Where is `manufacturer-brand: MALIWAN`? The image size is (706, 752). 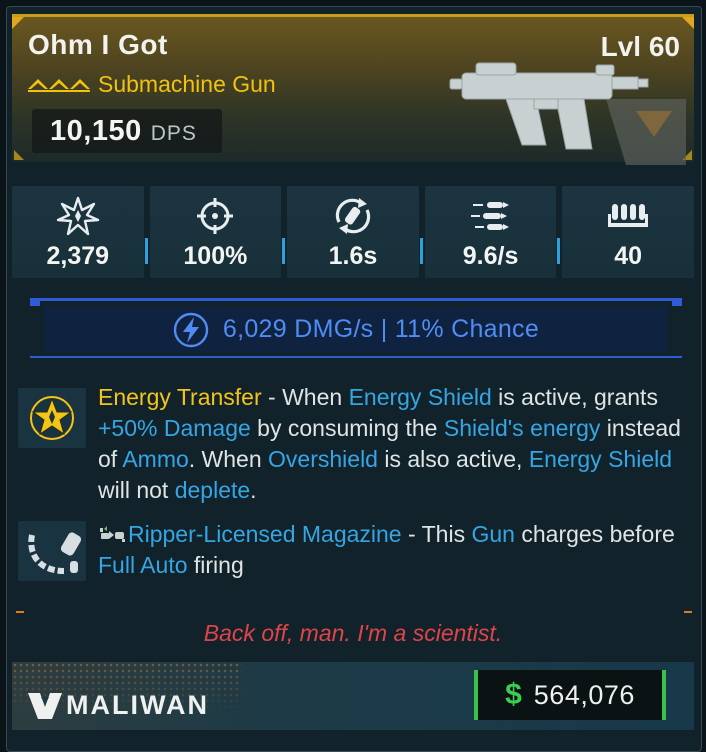 manufacturer-brand: MALIWAN is located at coordinates (118, 705).